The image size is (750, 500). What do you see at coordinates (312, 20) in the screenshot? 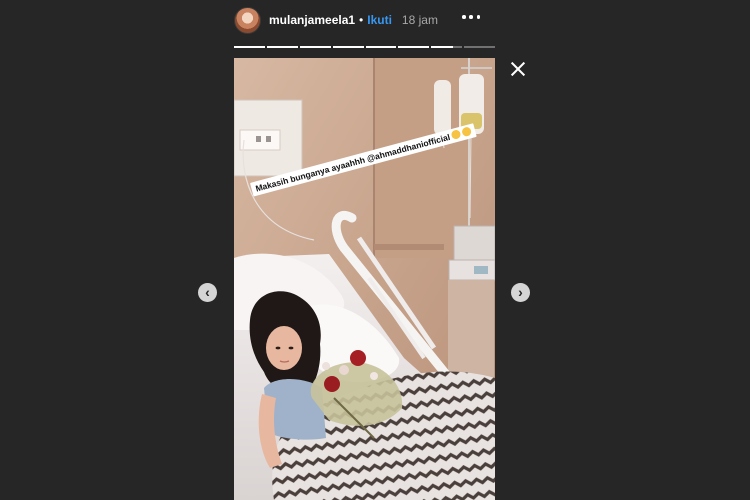
I see `username: mulanjameela1` at bounding box center [312, 20].